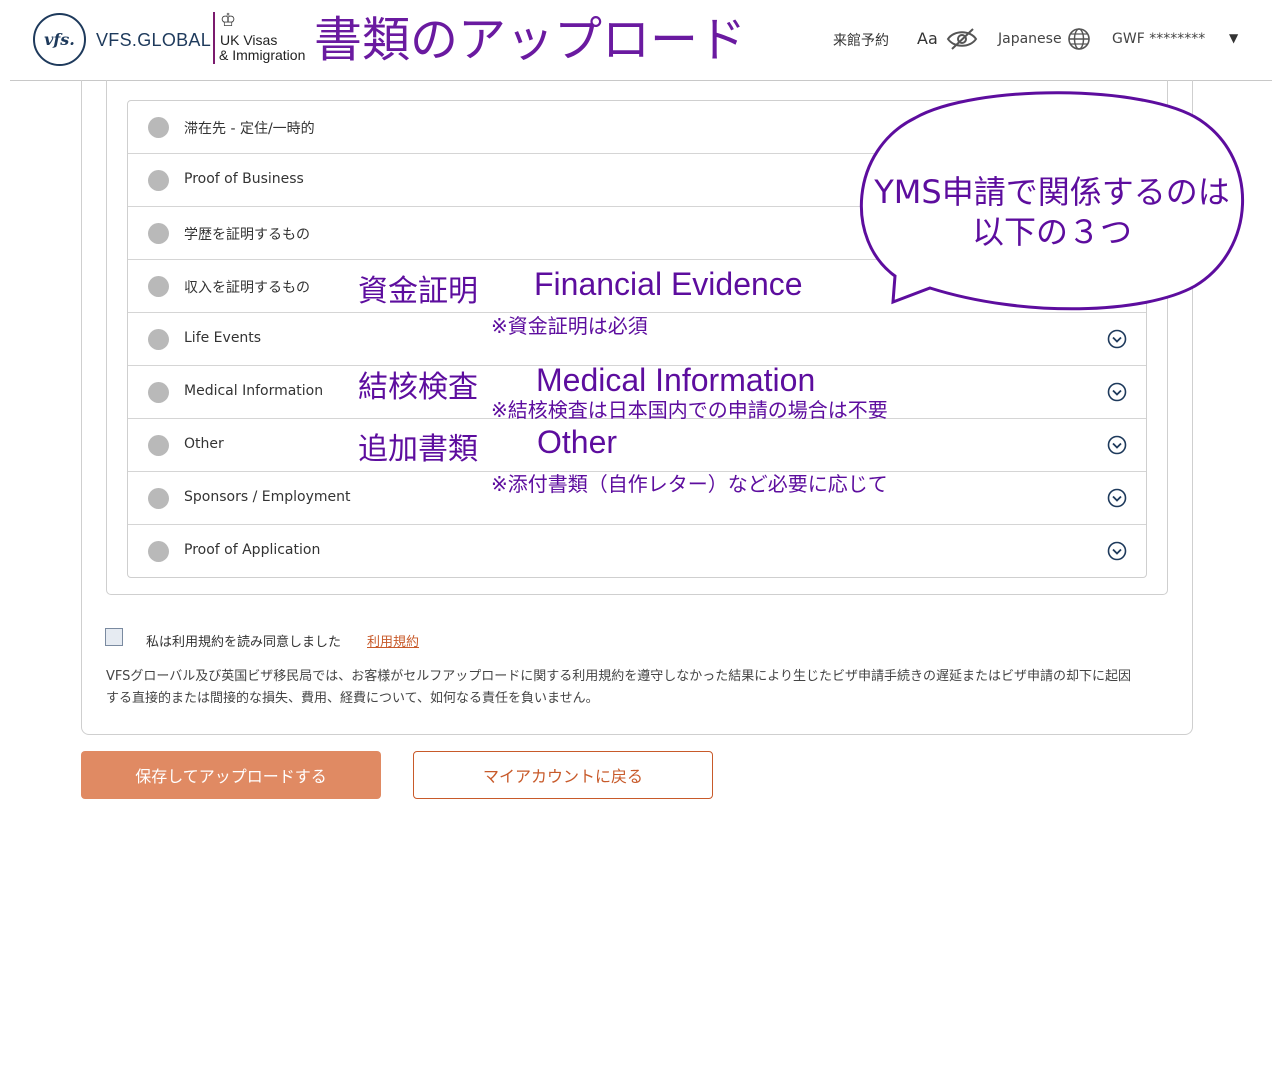  What do you see at coordinates (1233, 38) in the screenshot?
I see `caret-down-icon: ▼` at bounding box center [1233, 38].